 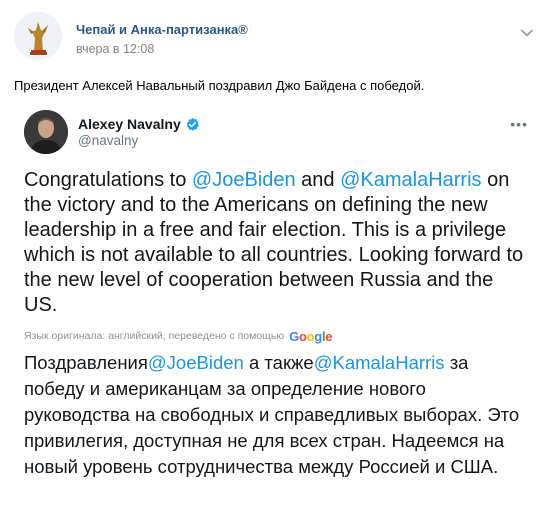 I want to click on google-logo: Google, so click(x=311, y=336).